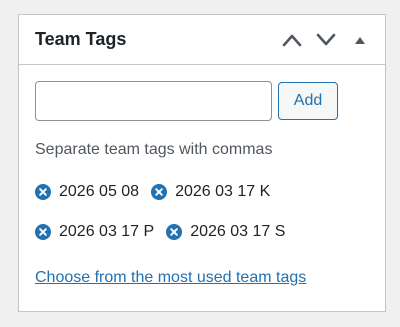 This screenshot has height=327, width=400. I want to click on triangle-up-icon, so click(360, 40).